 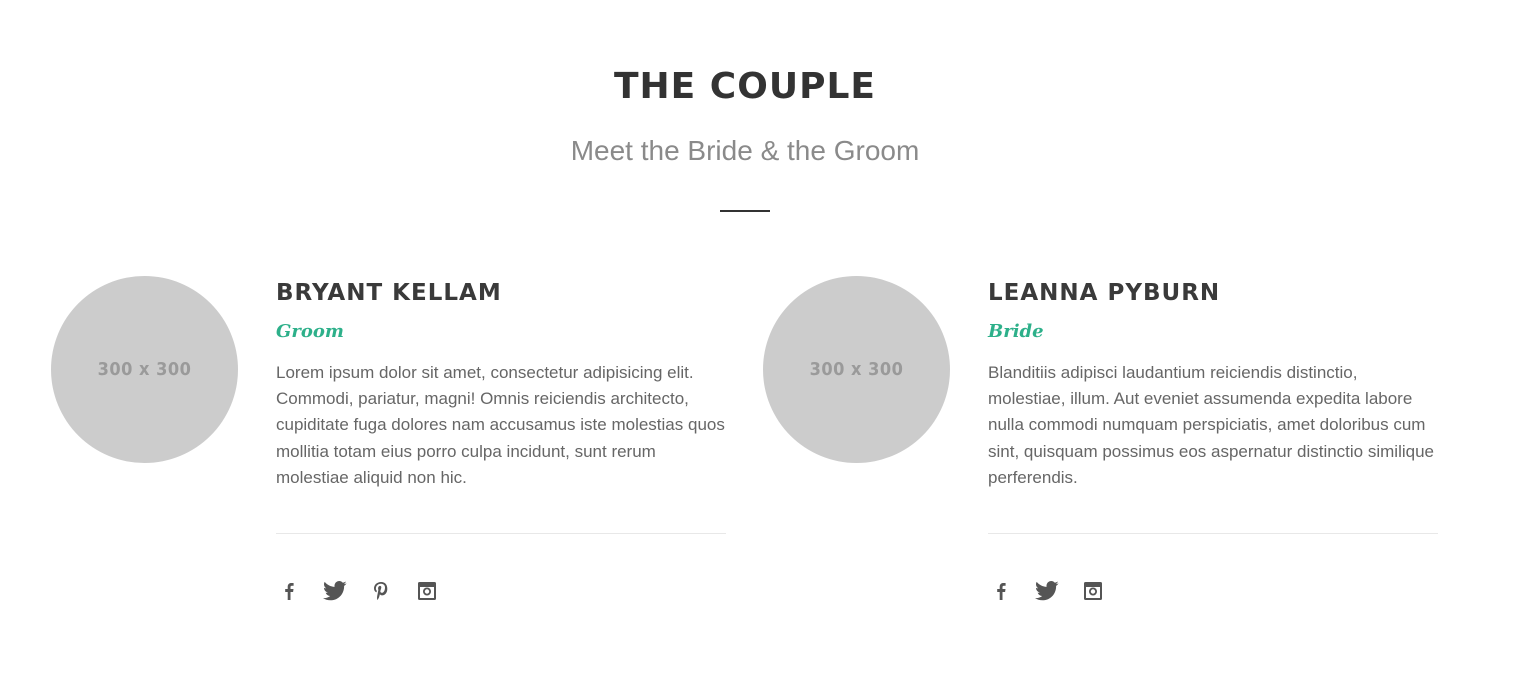 I want to click on person-role: Bride, so click(x=1016, y=331).